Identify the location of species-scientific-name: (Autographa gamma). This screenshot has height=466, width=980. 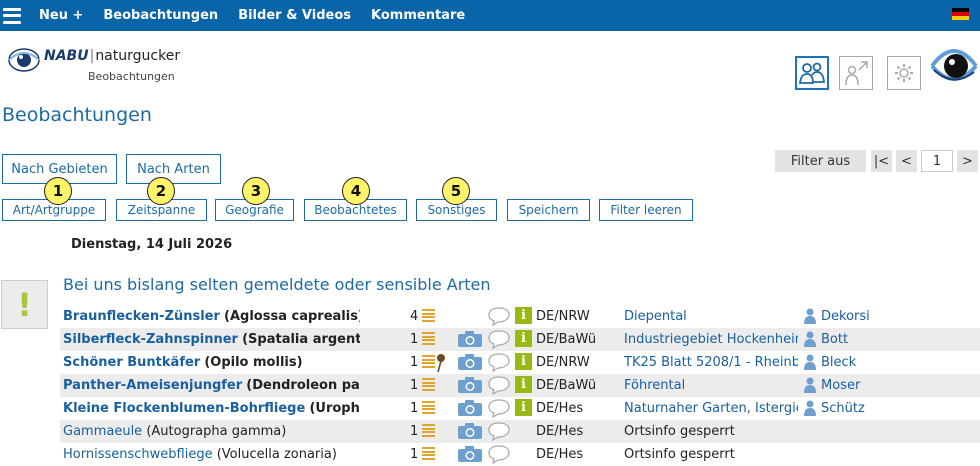
(216, 431).